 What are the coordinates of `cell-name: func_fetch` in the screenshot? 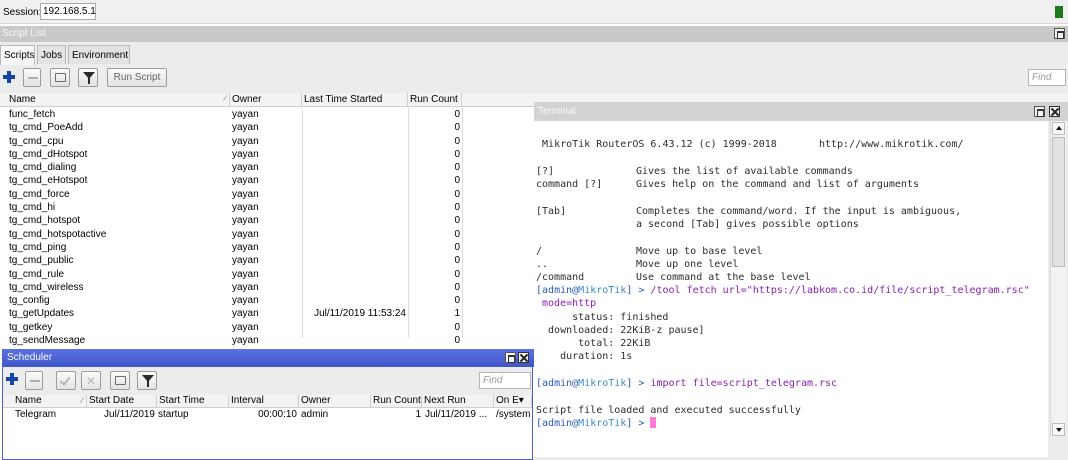 It's located at (32, 114).